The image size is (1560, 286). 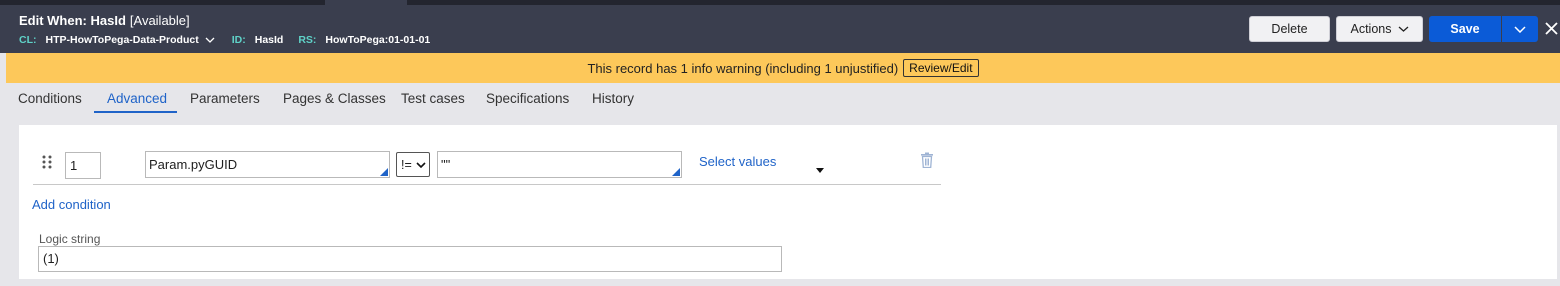 I want to click on right-operand-field: "", so click(x=559, y=164).